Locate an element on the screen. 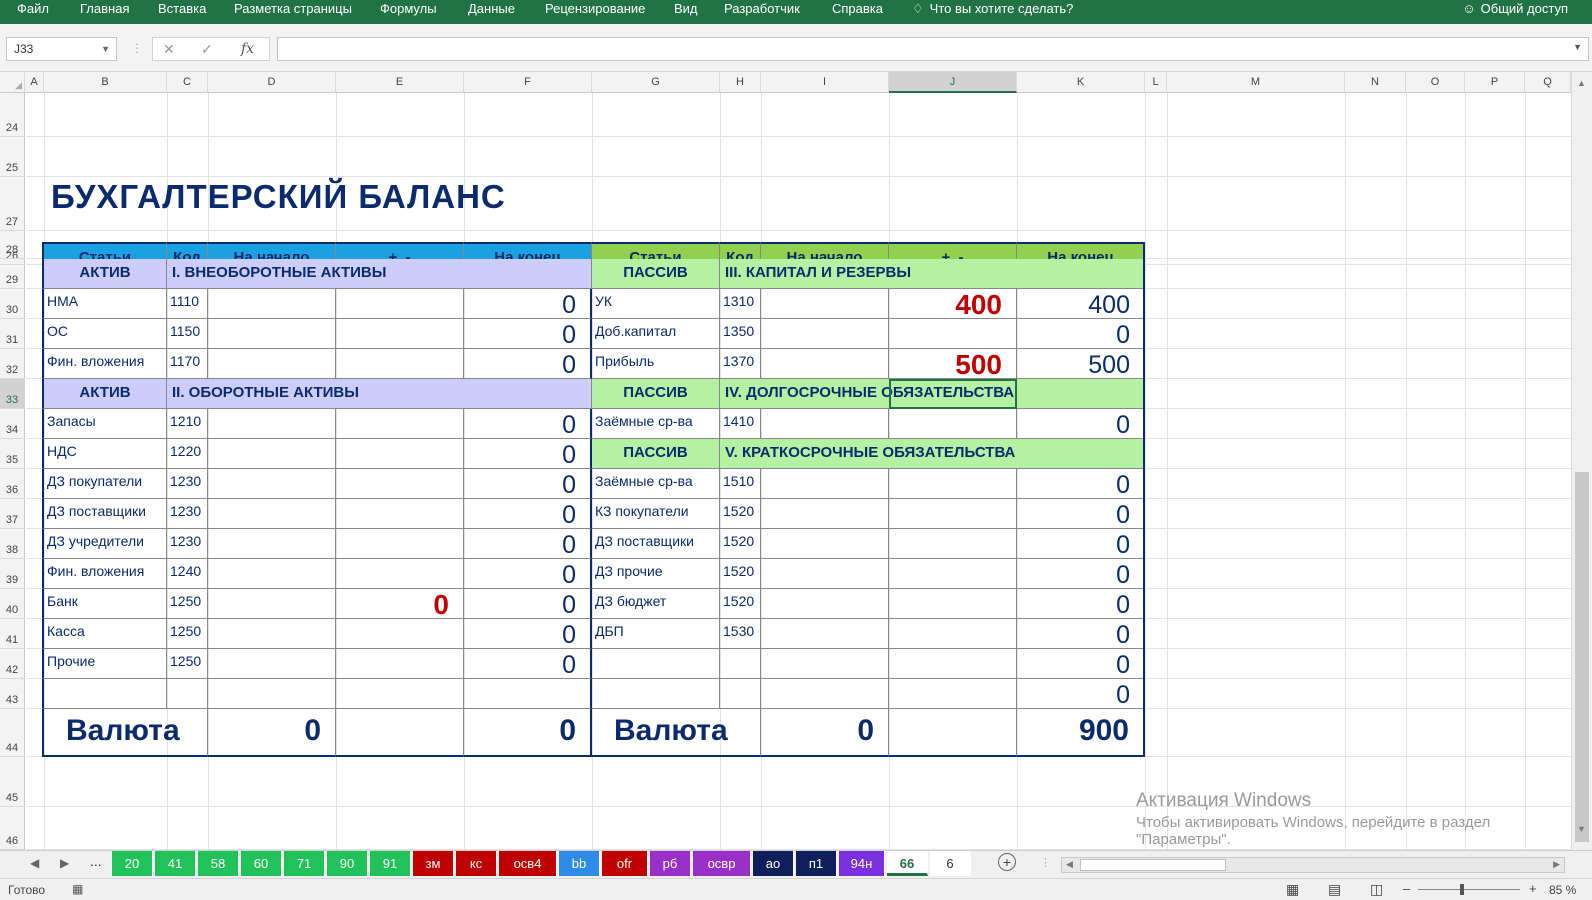 This screenshot has height=900, width=1592. sheet-tab: освр is located at coordinates (722, 863).